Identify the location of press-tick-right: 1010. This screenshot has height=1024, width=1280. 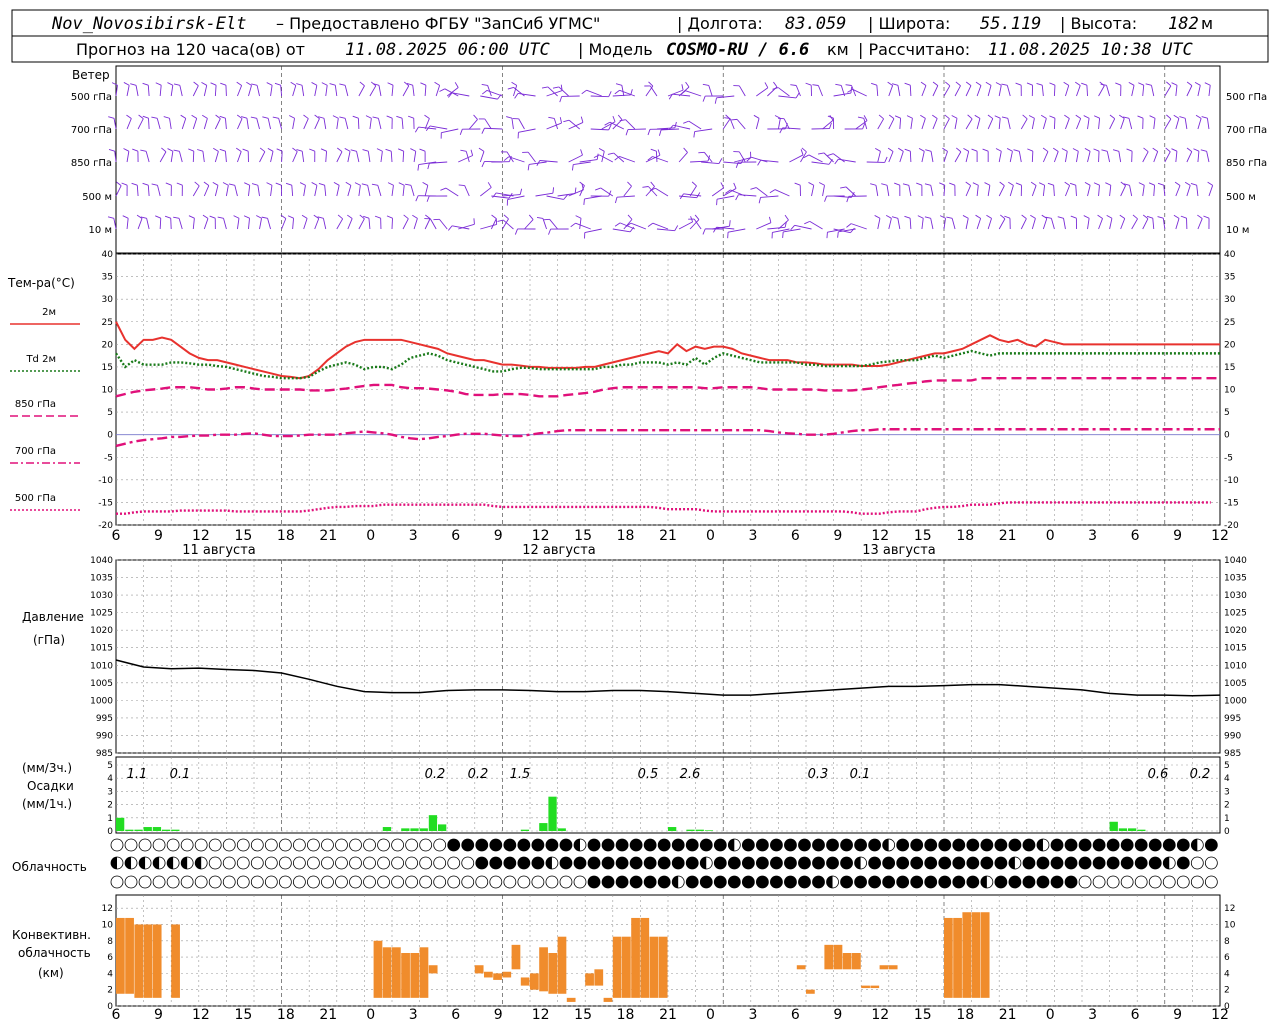
(1235, 666).